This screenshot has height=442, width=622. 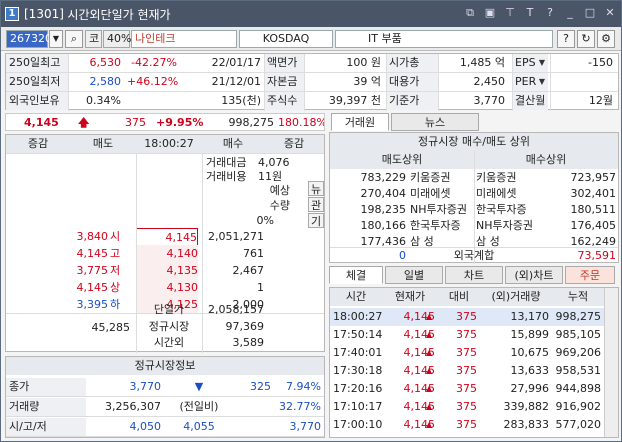 I want to click on minimize-icon: _, so click(x=570, y=13).